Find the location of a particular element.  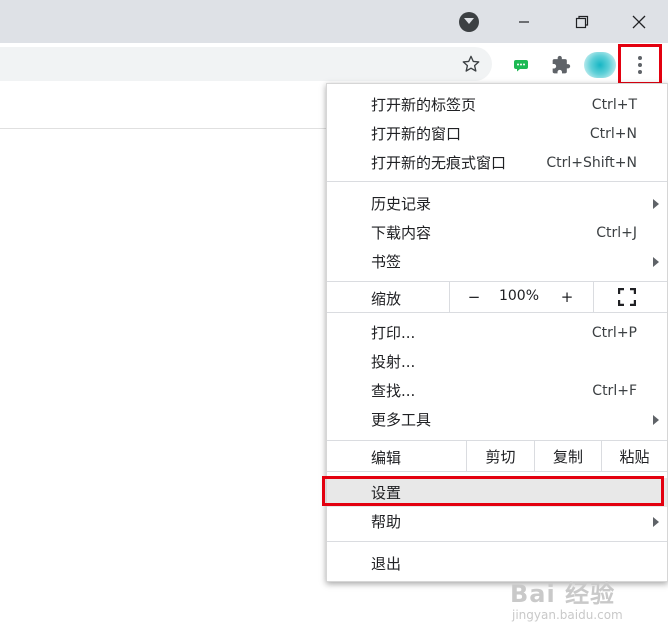

menu-item-new-incognito-window: 打开新的无痕式窗口 Ctrl+Shift+N is located at coordinates (497, 162).